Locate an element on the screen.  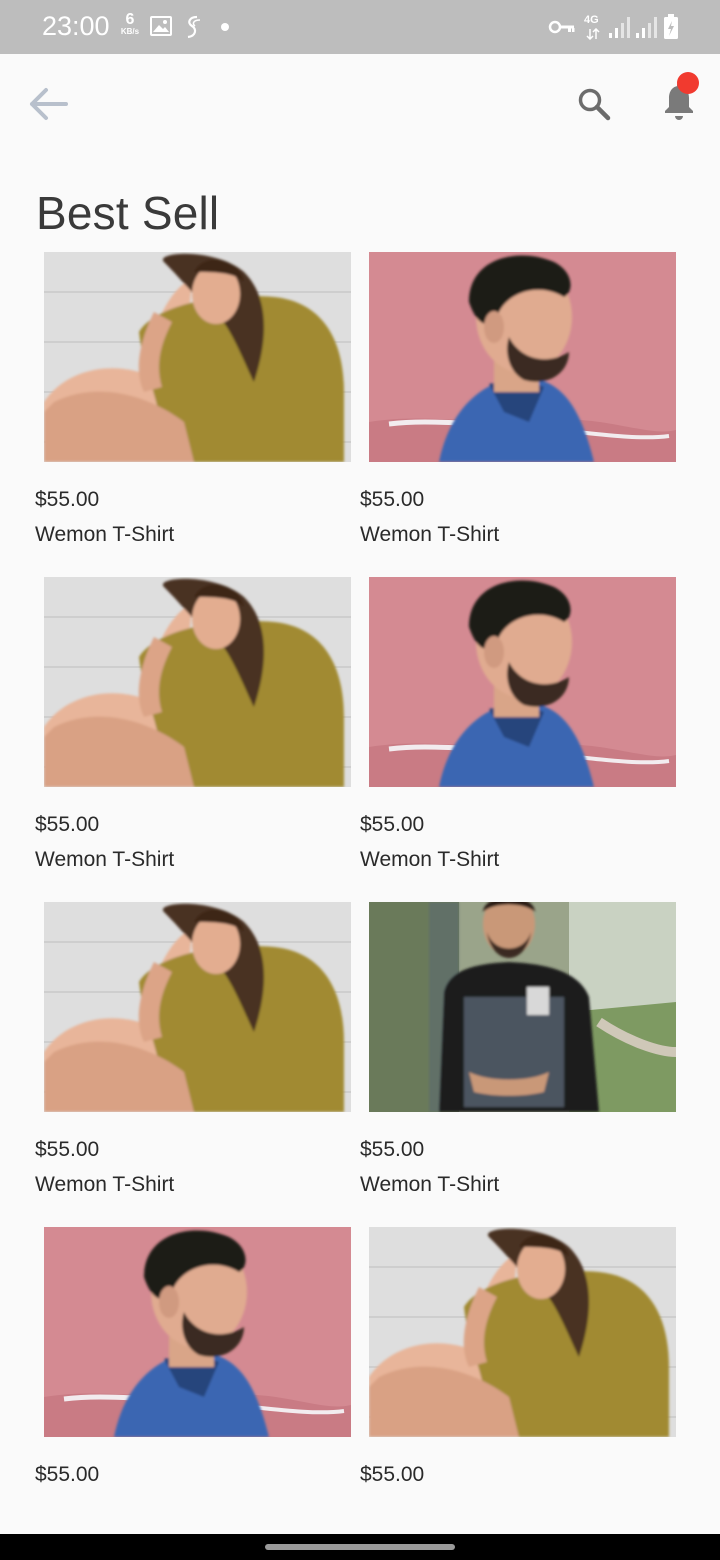
notification-badge is located at coordinates (688, 83).